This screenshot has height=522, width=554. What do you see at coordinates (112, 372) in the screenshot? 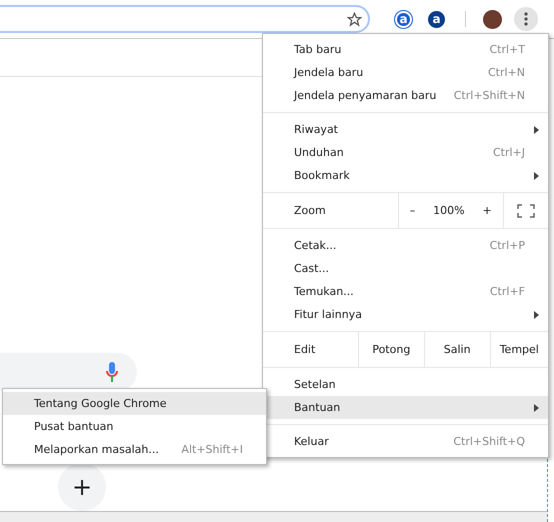
I see `microphone-icon` at bounding box center [112, 372].